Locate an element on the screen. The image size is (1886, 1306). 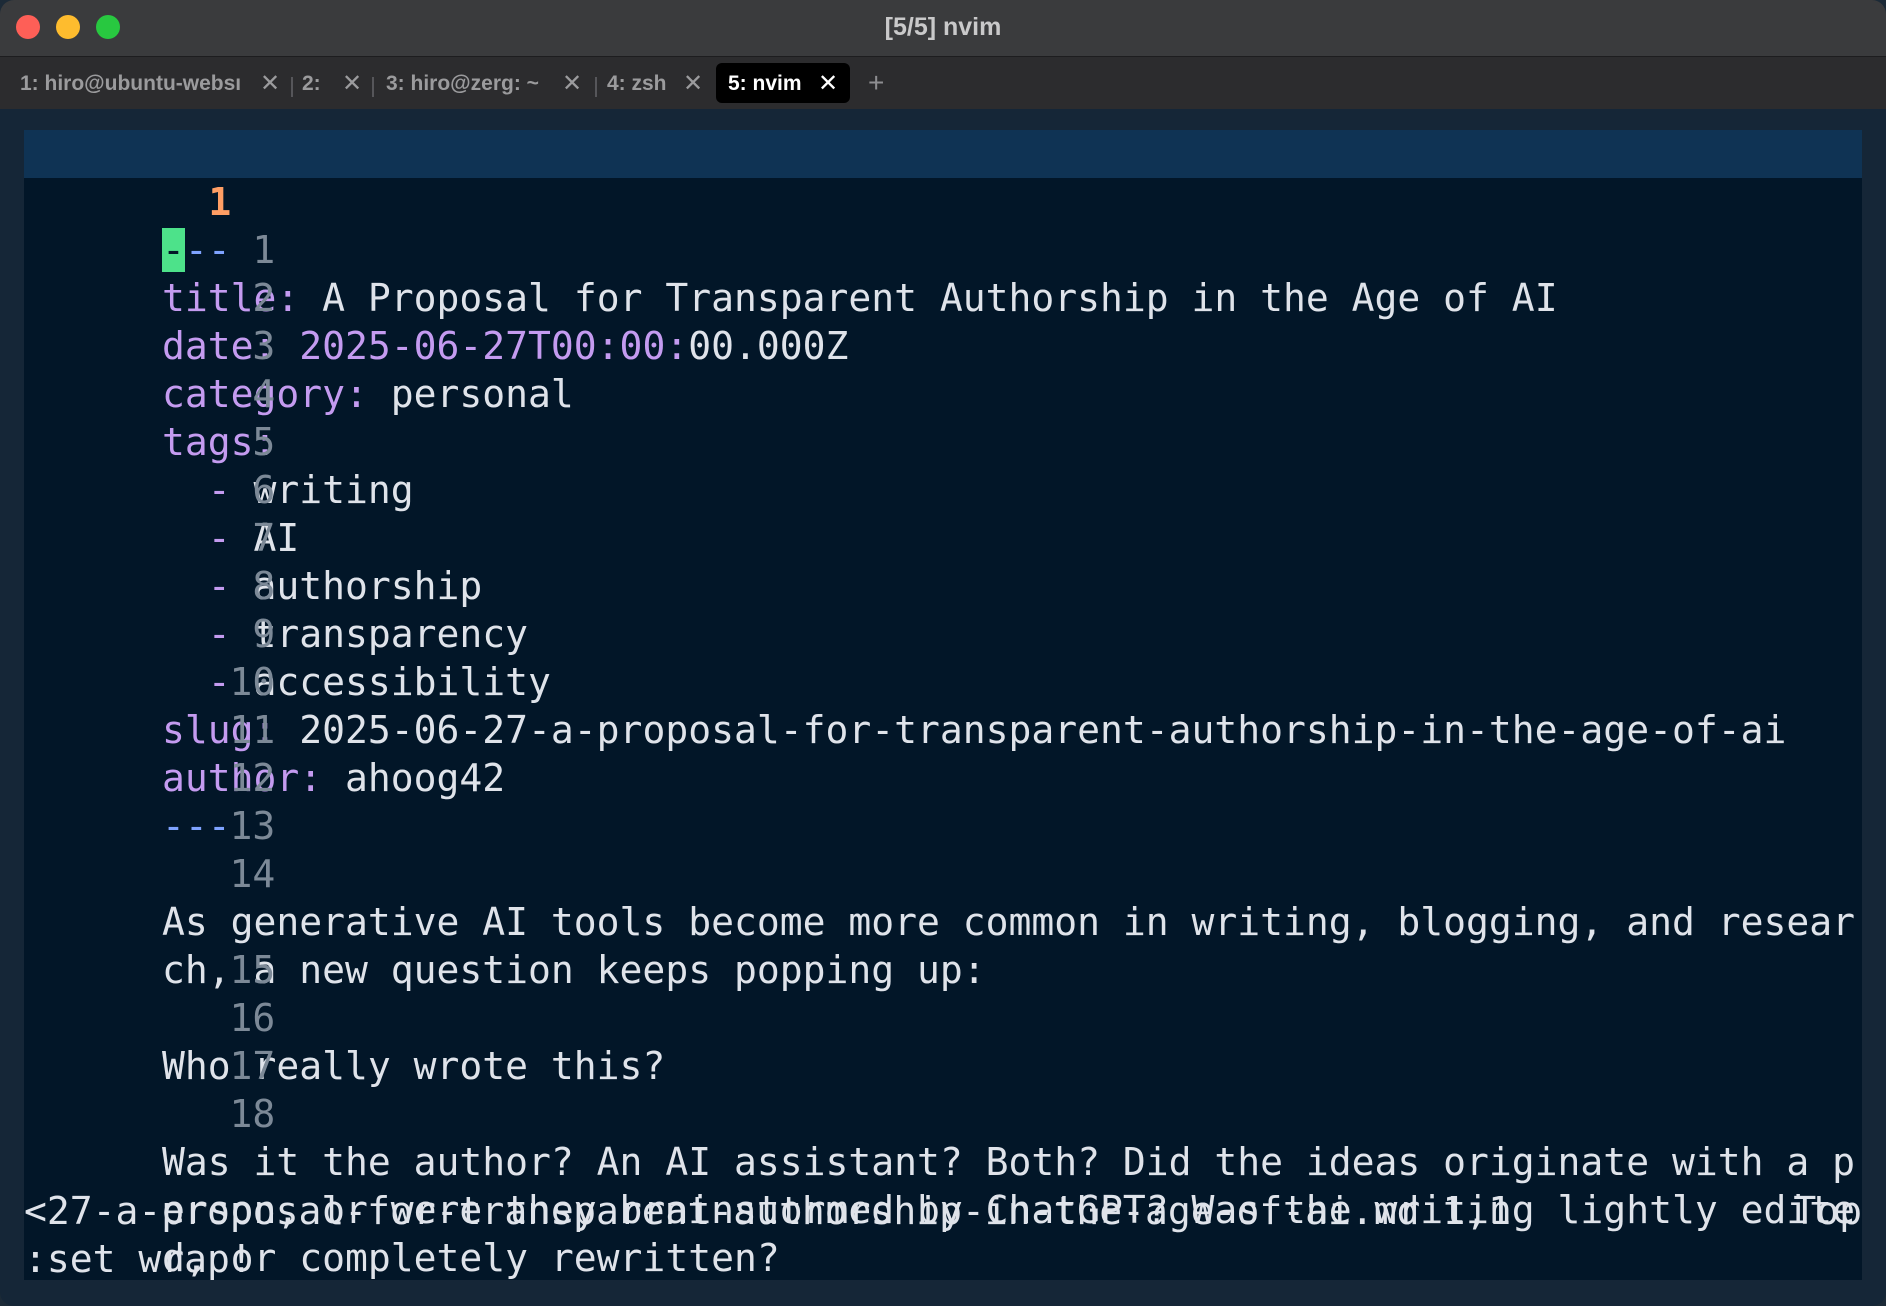
line-number: 15 is located at coordinates (252, 970).